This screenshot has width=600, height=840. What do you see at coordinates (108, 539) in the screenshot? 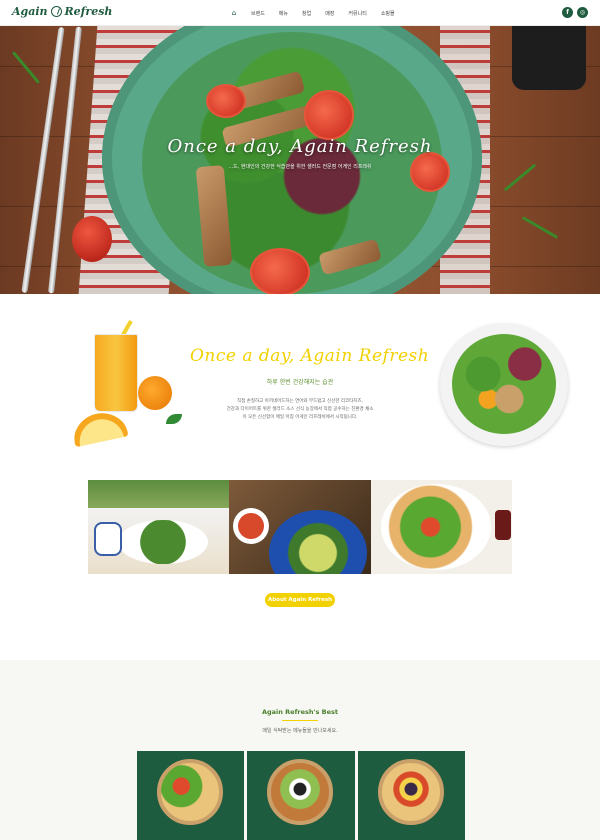
I see `cup-image` at bounding box center [108, 539].